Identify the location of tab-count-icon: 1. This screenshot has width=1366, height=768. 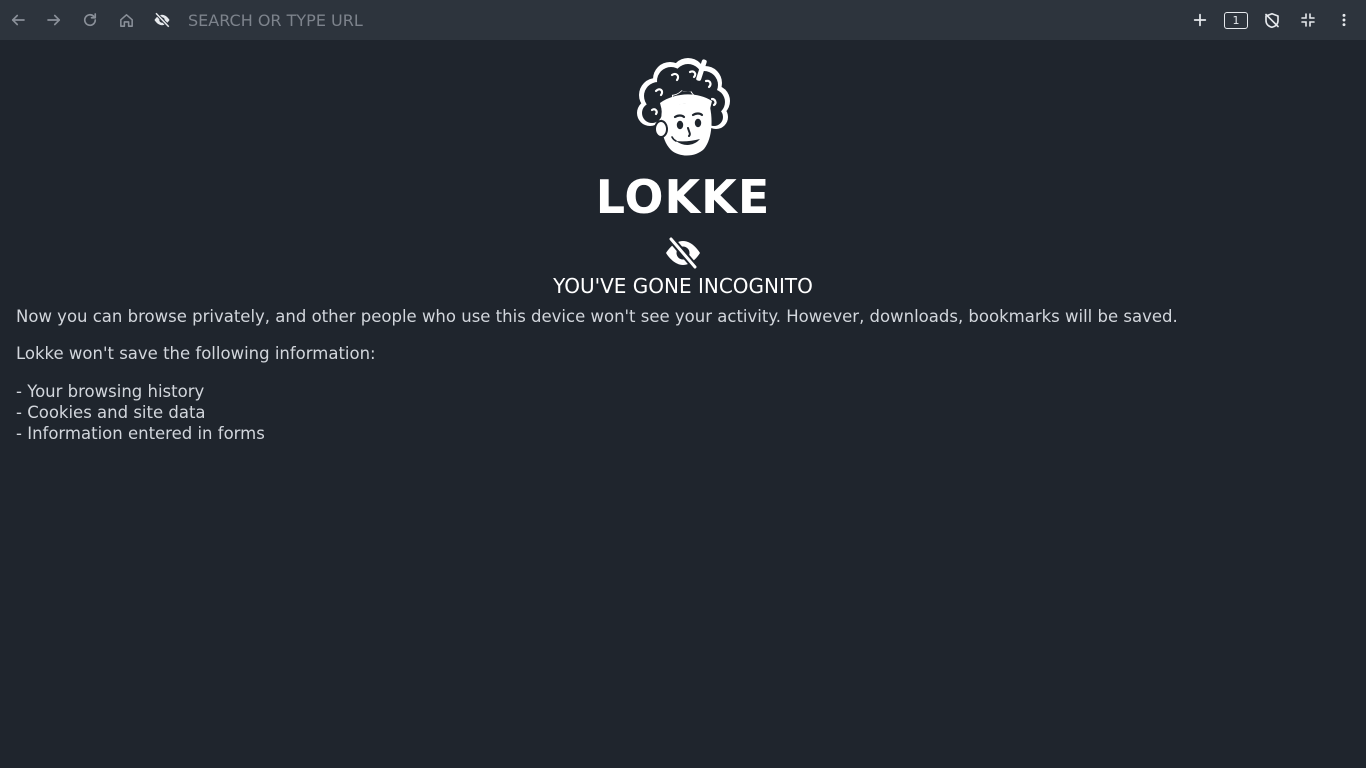
(1236, 20).